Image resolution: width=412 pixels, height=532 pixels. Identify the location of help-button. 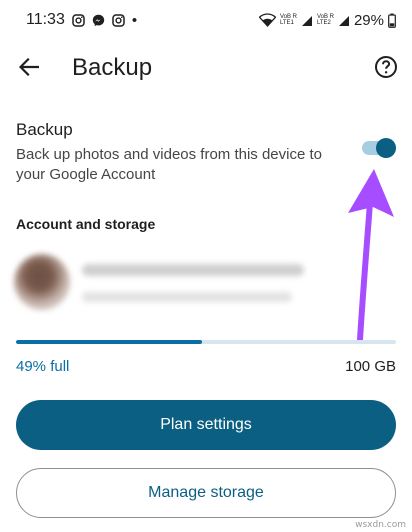
(386, 69).